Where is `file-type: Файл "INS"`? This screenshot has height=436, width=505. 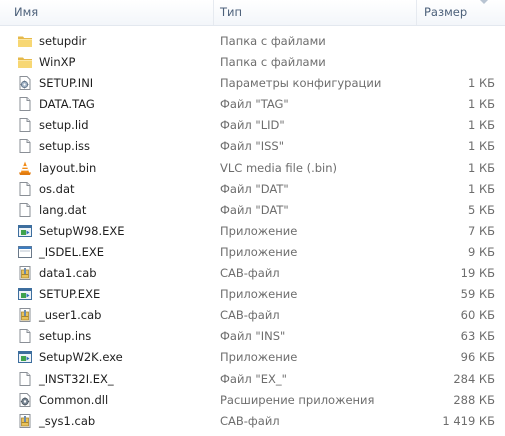
file-type: Файл "INS" is located at coordinates (253, 336).